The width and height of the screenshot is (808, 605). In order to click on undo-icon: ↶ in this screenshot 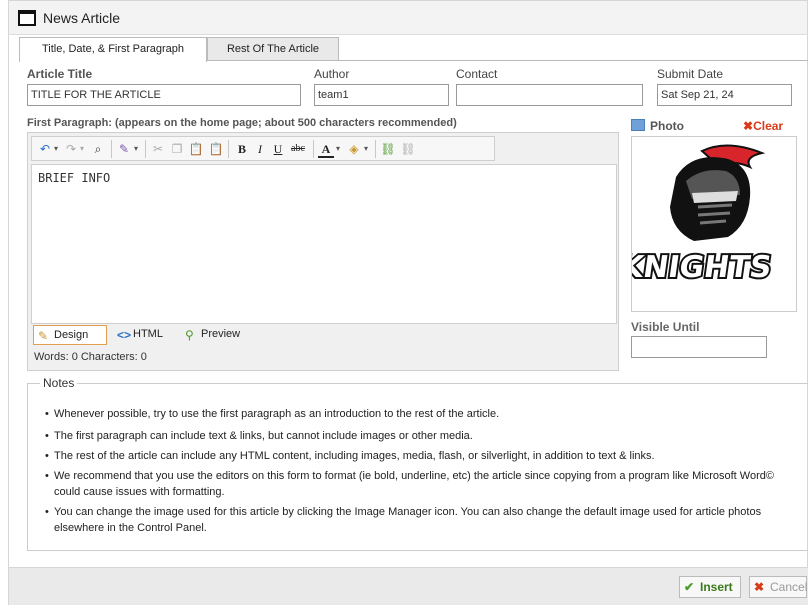, I will do `click(45, 149)`.